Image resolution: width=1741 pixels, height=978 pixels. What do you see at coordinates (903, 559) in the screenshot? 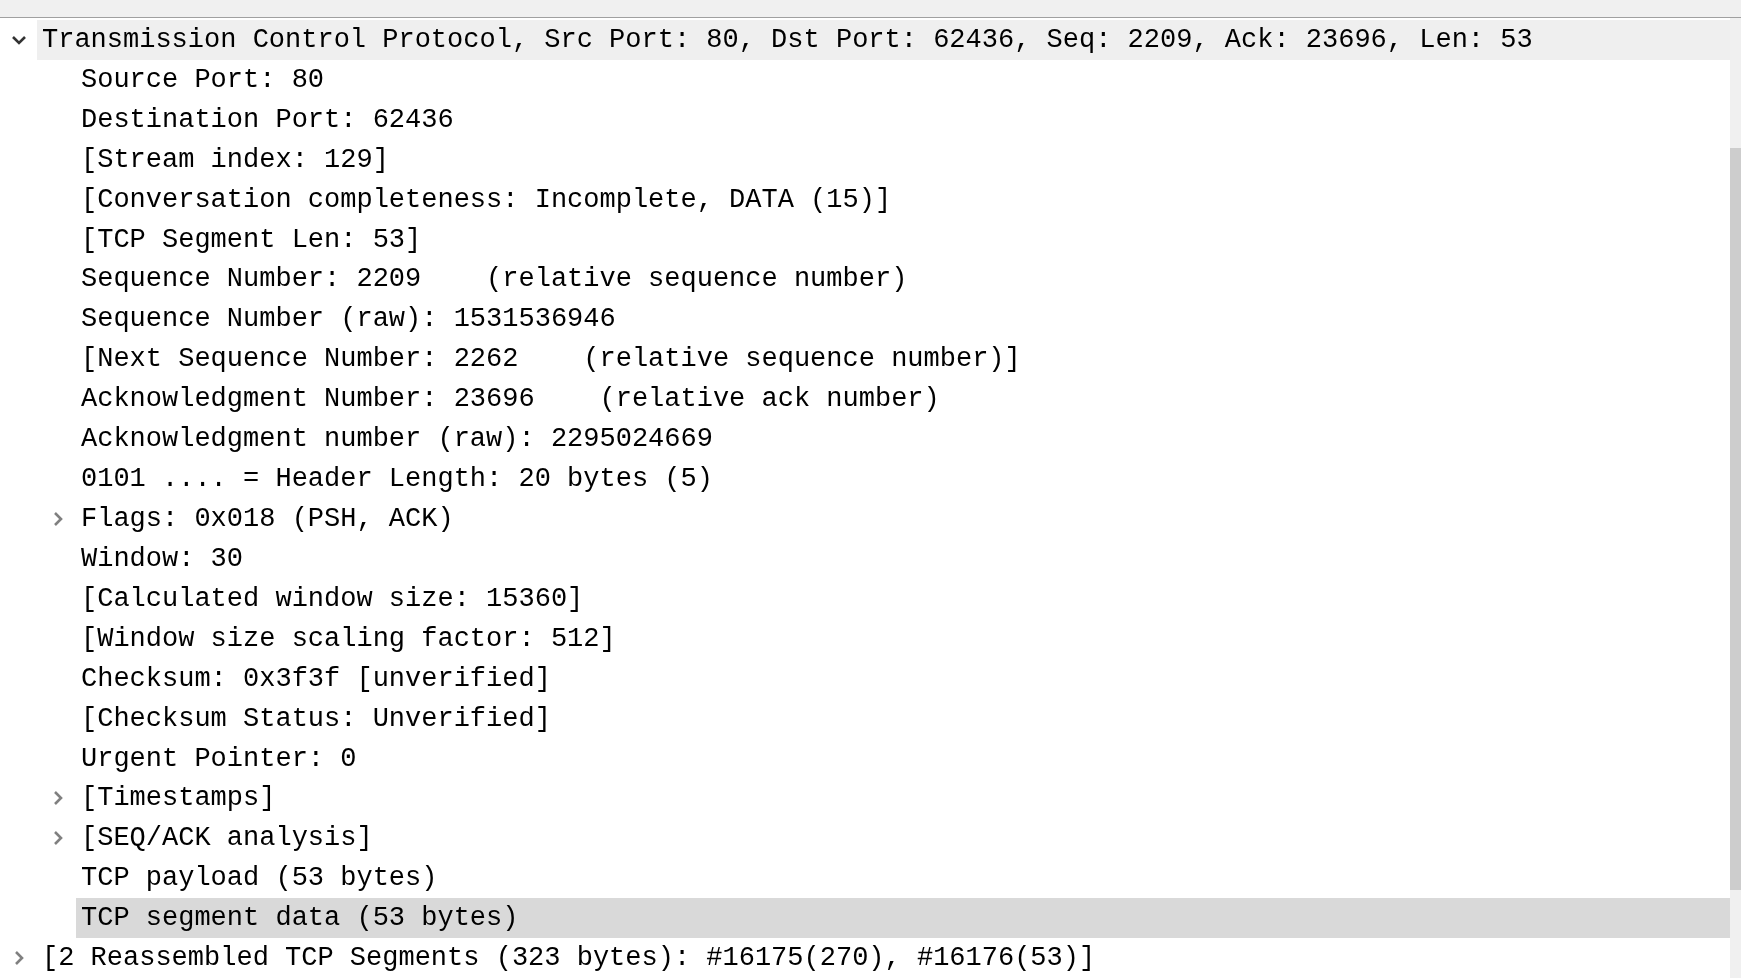
I see `tree-item: Window: 30` at bounding box center [903, 559].